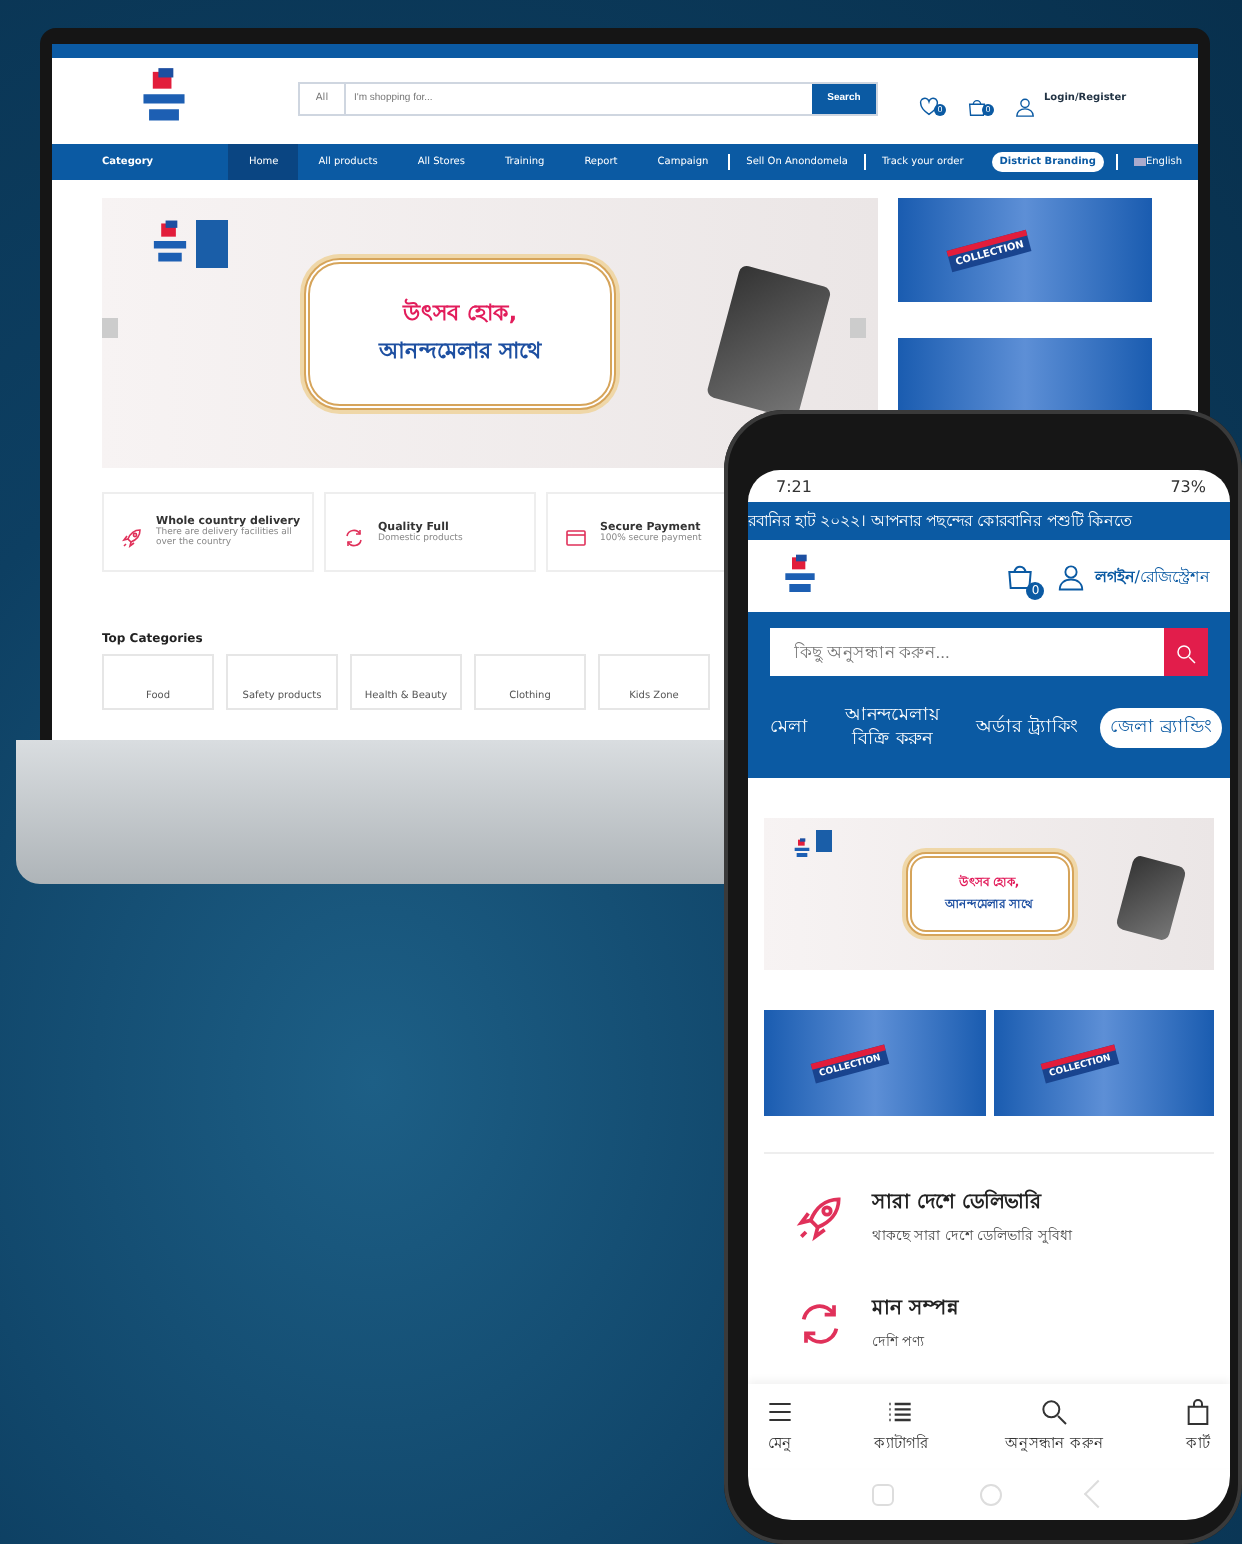  What do you see at coordinates (459, 312) in the screenshot?
I see `slogan-line: উৎসব হোক,` at bounding box center [459, 312].